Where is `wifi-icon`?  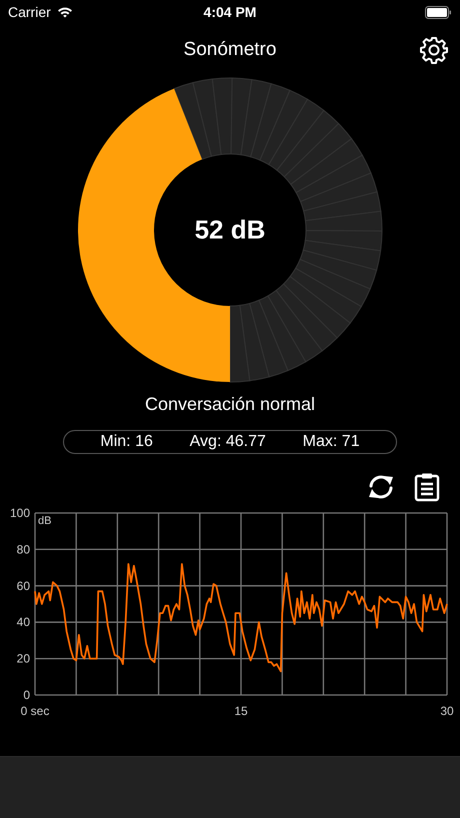 wifi-icon is located at coordinates (64, 12).